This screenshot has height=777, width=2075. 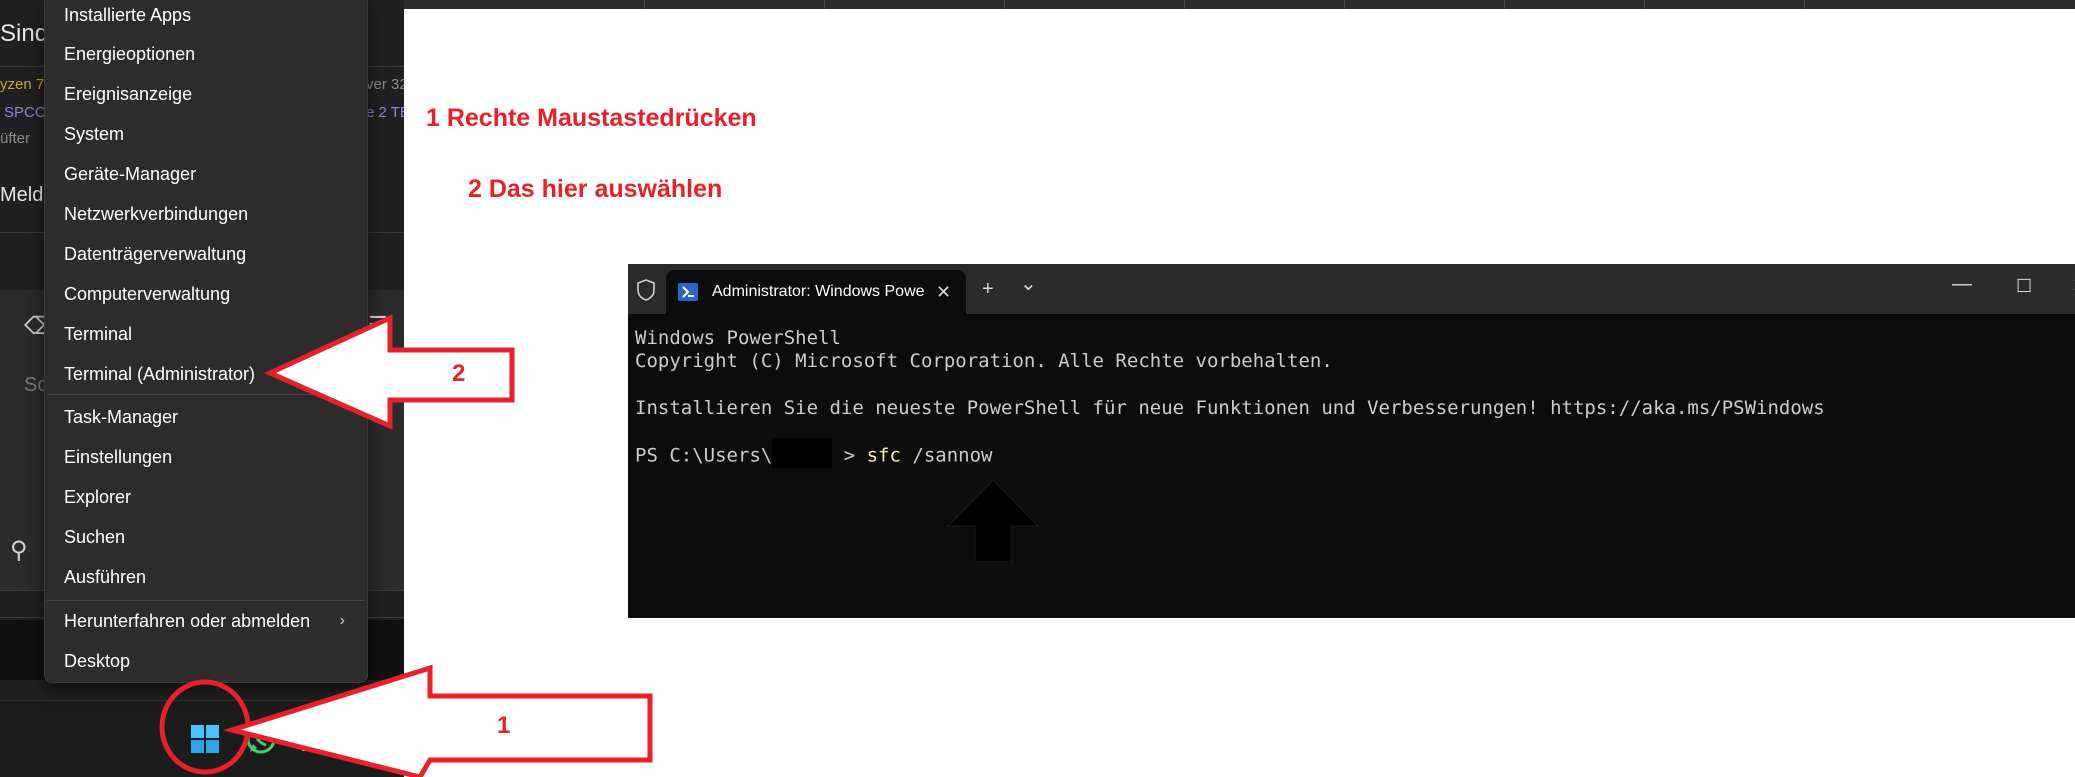 I want to click on annotation-overlay, so click(x=406, y=545).